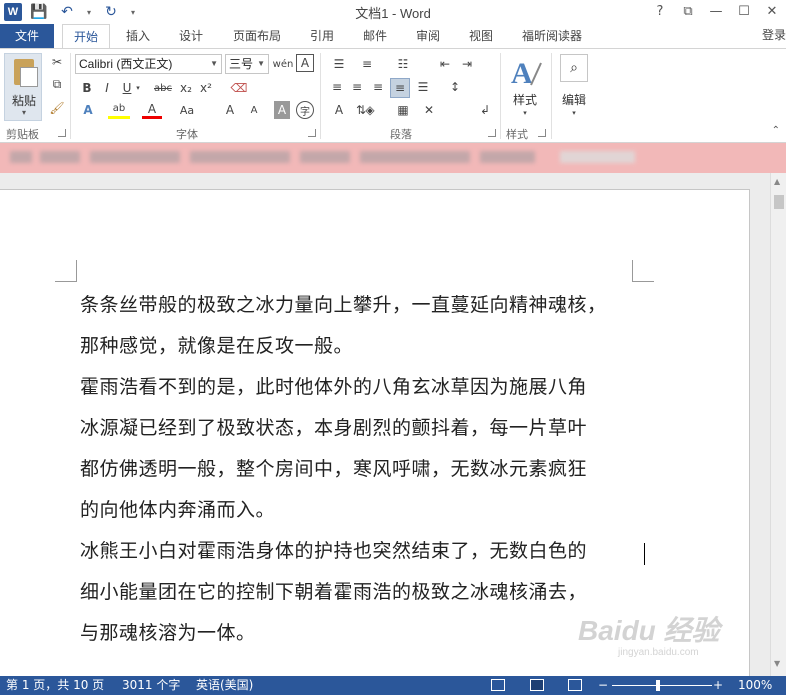 The height and width of the screenshot is (695, 786). What do you see at coordinates (151, 685) in the screenshot?
I see `word-count: 3011 个字` at bounding box center [151, 685].